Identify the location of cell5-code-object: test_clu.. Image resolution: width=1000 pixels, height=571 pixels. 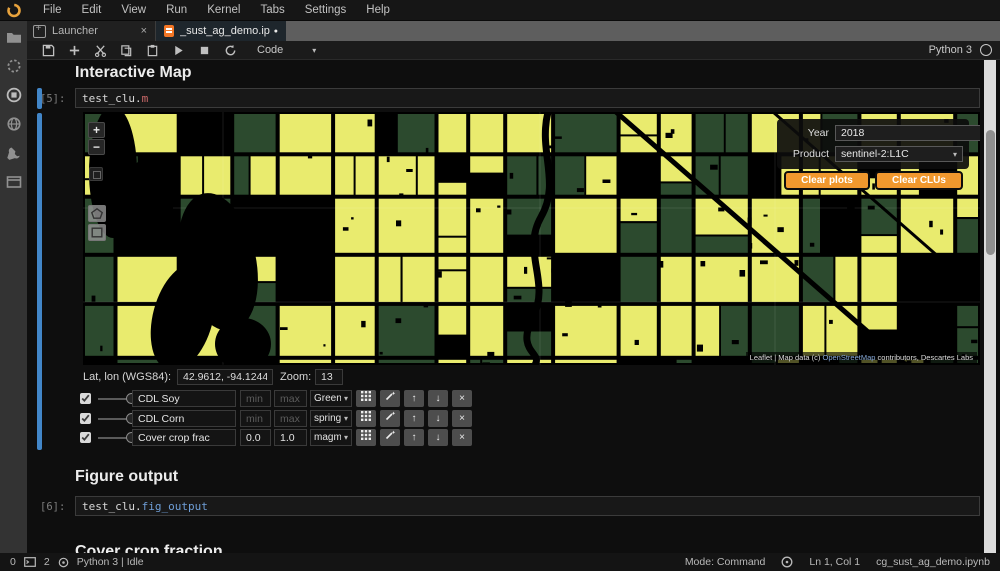
(112, 98).